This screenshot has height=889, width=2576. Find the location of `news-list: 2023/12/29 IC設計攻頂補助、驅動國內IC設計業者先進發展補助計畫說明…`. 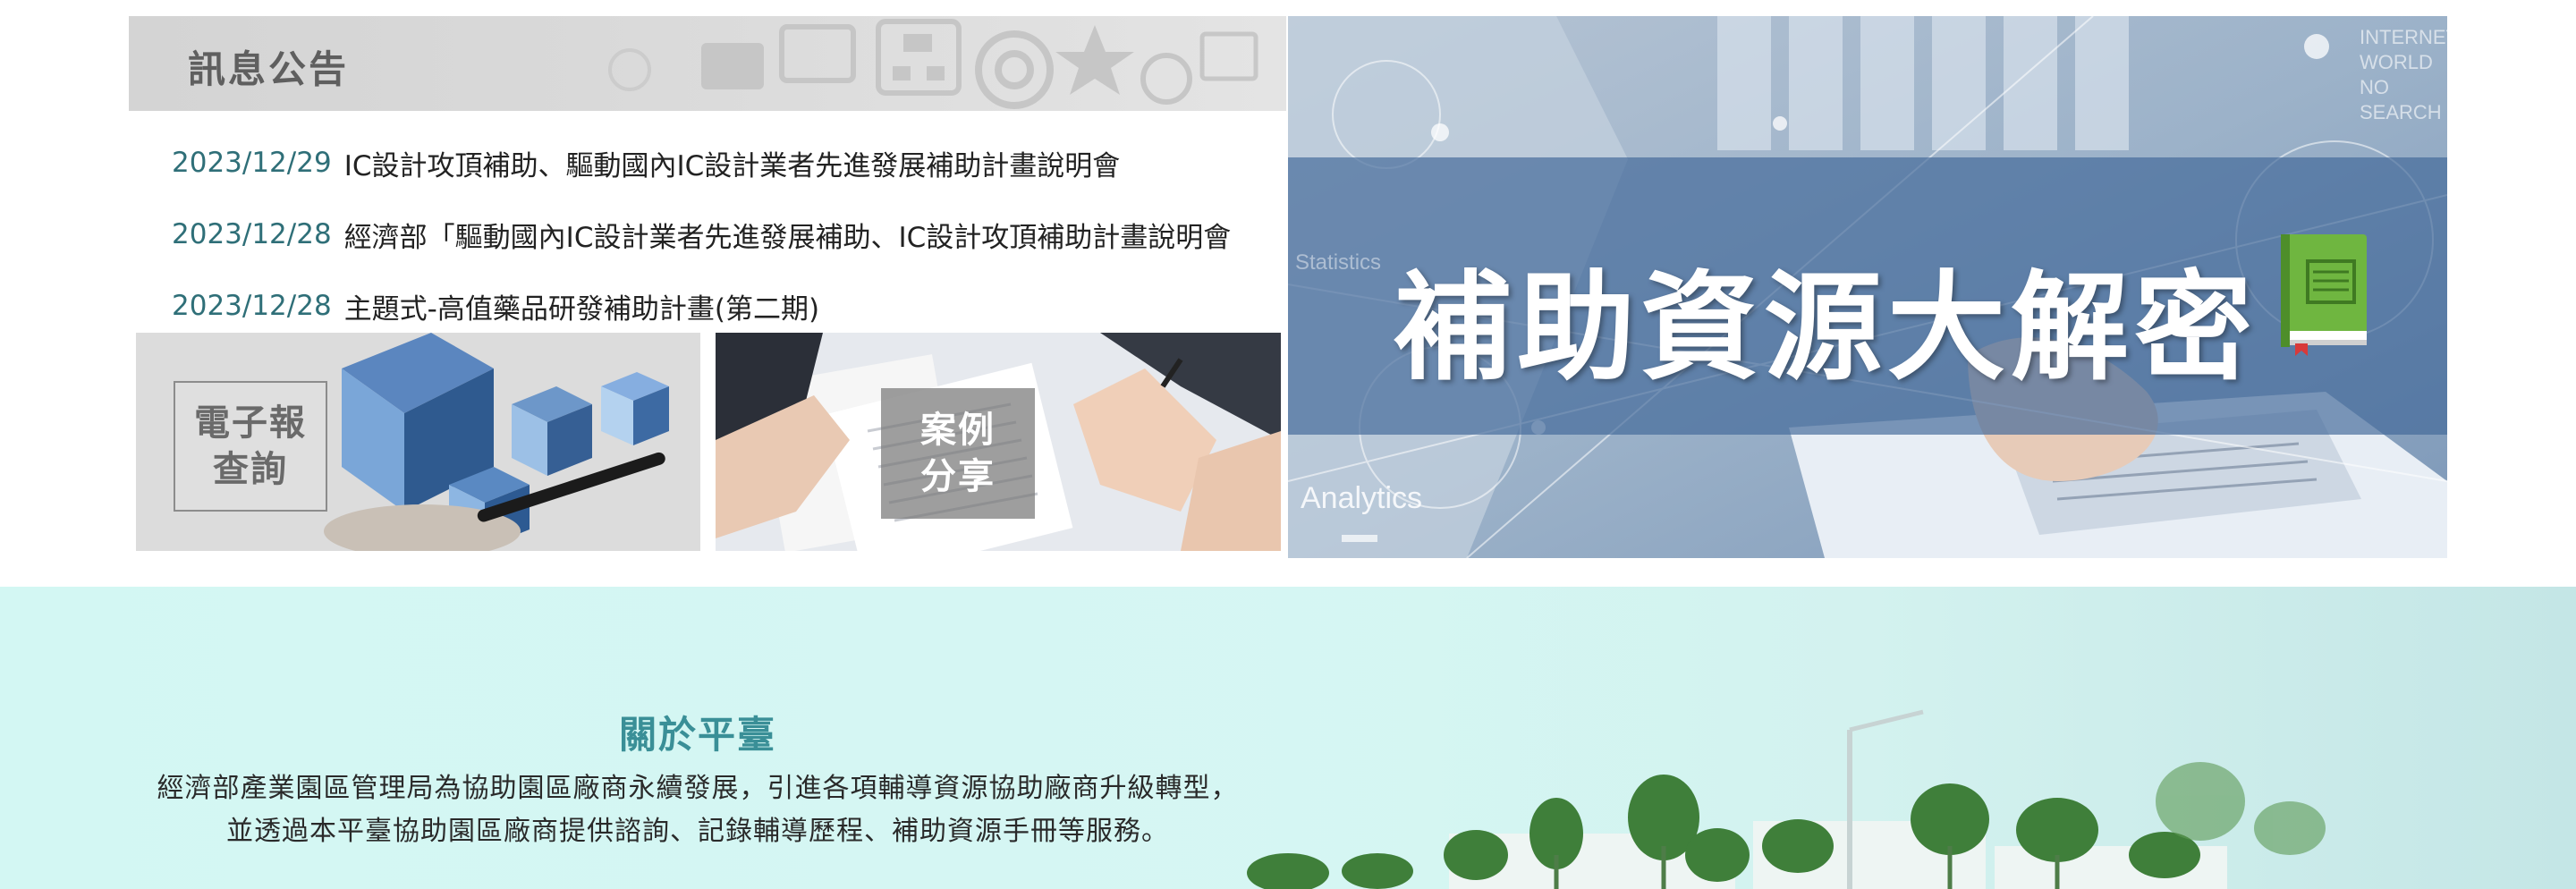

news-list: 2023/12/29 IC設計攻頂補助、驅動國內IC設計業者先進發展補助計畫說明… is located at coordinates (707, 226).